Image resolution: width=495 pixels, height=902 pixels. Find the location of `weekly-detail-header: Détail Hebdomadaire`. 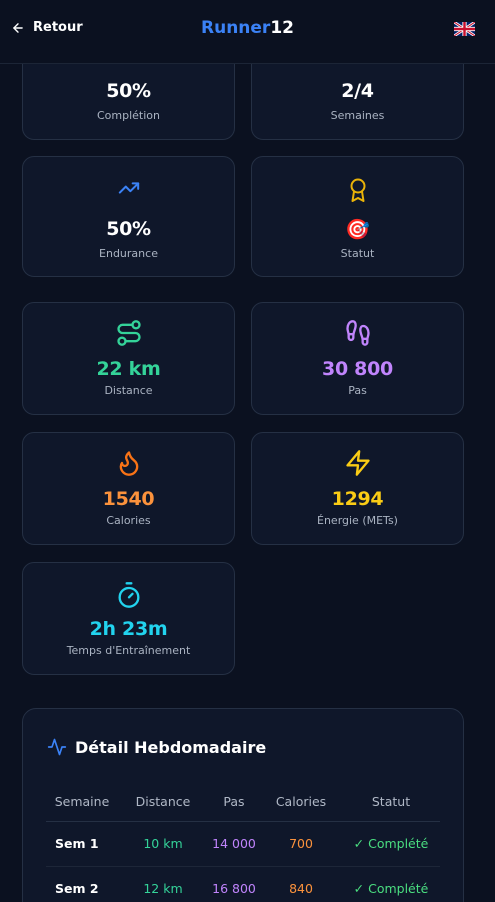

weekly-detail-header: Détail Hebdomadaire is located at coordinates (156, 747).